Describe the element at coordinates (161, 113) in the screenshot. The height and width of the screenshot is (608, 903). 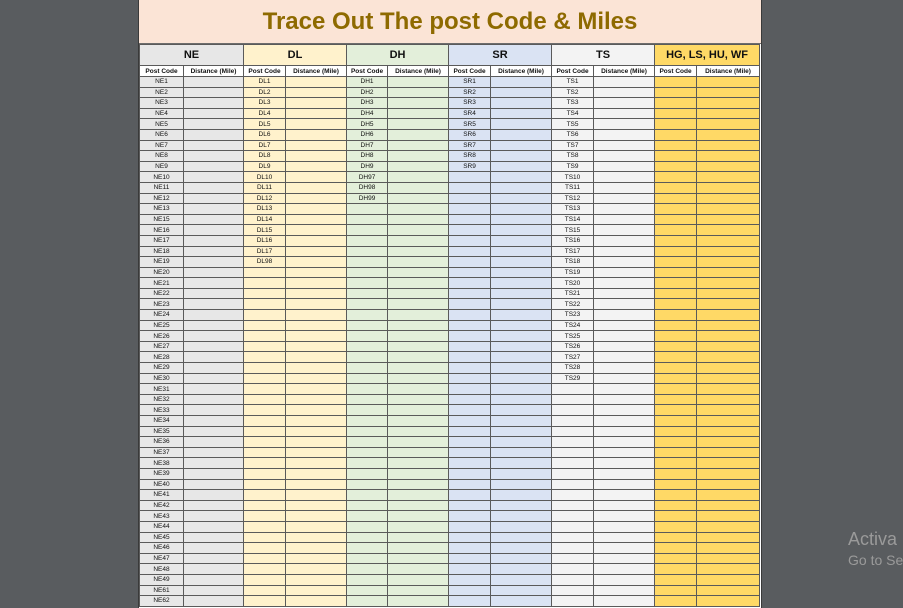
I see `ne-post-code-cell: NE4` at that location.